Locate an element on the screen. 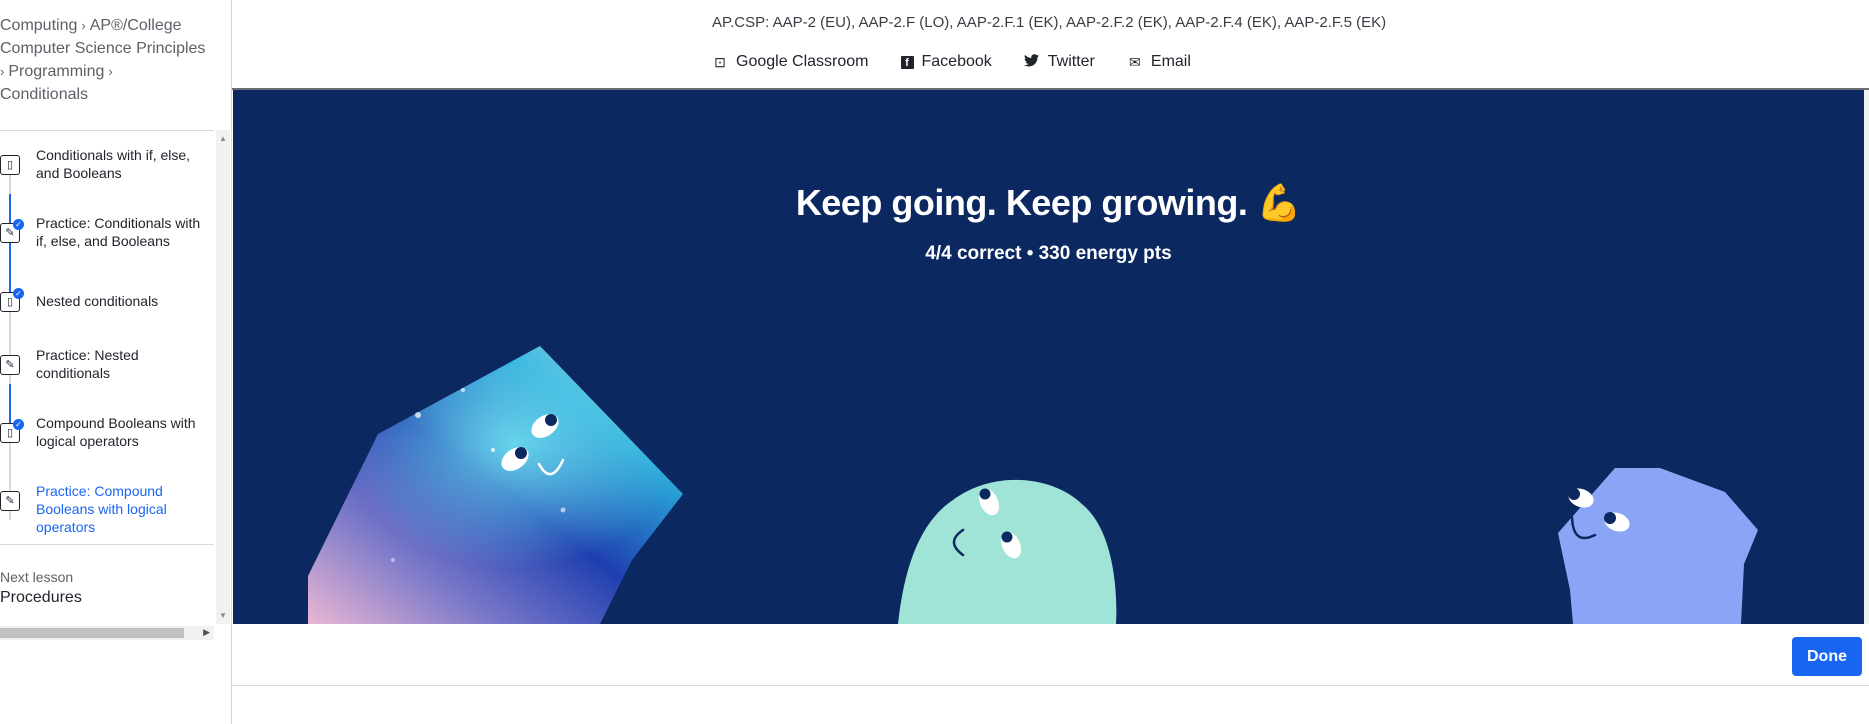 Image resolution: width=1869 pixels, height=724 pixels. share-email: ✉ Email is located at coordinates (1159, 62).